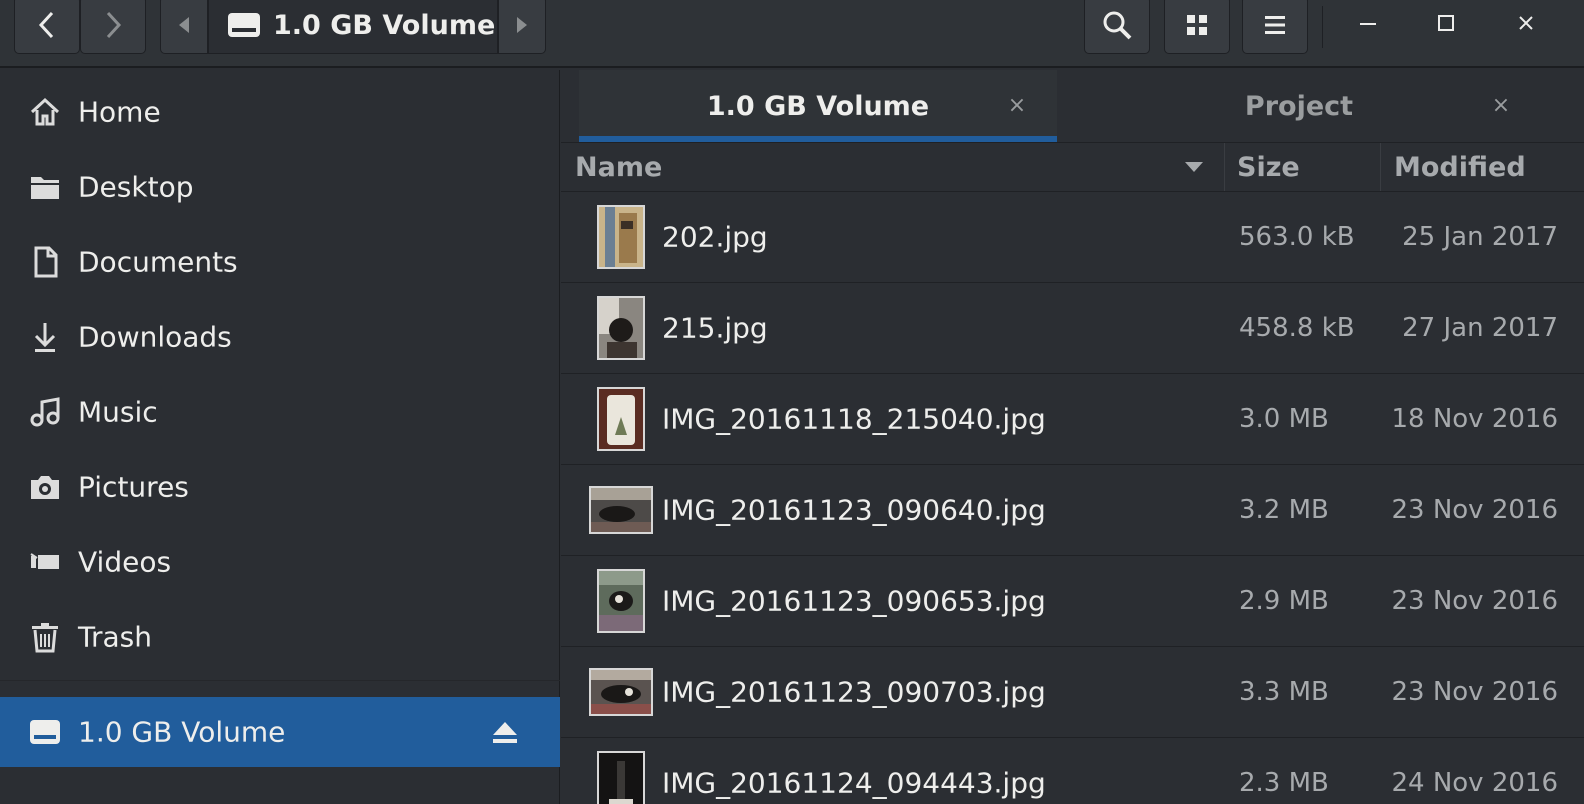 This screenshot has height=804, width=1584. What do you see at coordinates (1284, 692) in the screenshot?
I see `file-size: 3.3 MB` at bounding box center [1284, 692].